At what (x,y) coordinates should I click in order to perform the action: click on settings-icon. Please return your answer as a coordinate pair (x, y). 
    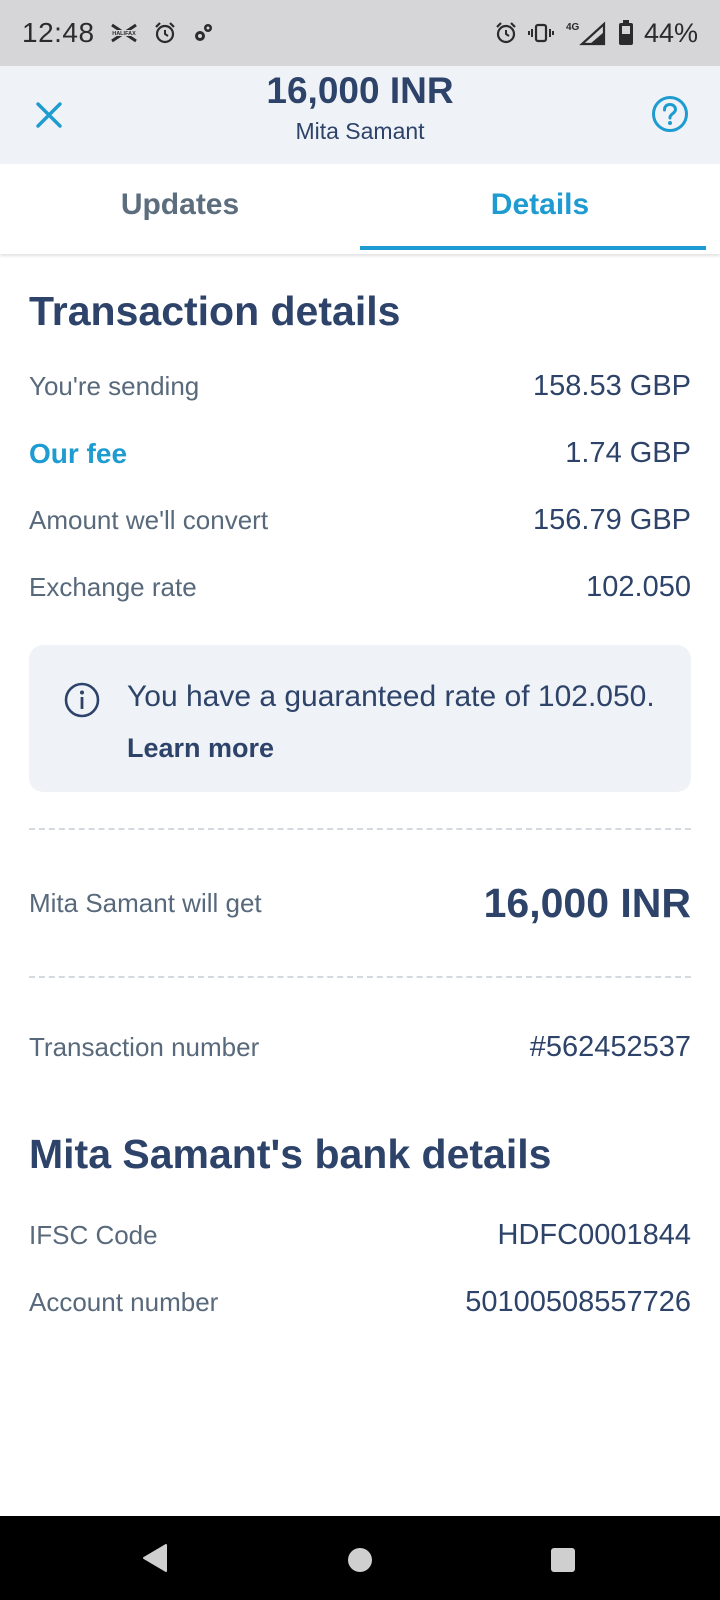
    Looking at the image, I should click on (203, 33).